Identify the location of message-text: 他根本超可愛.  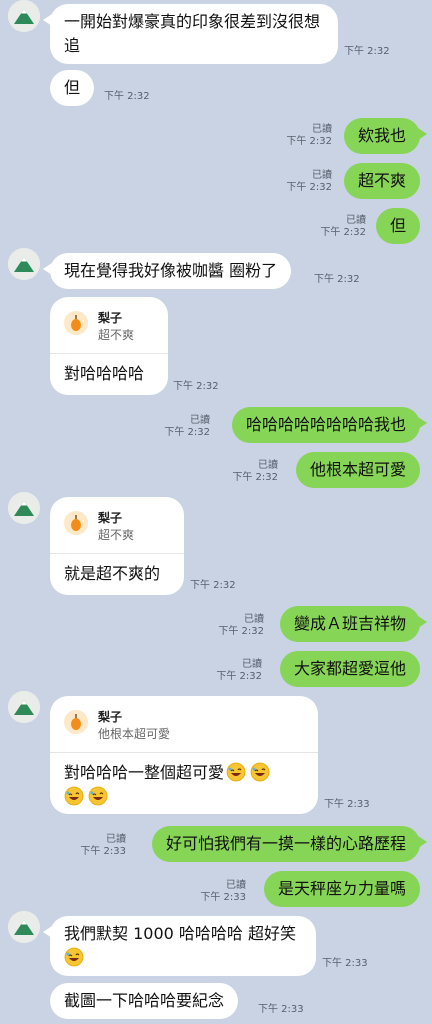
(357, 469).